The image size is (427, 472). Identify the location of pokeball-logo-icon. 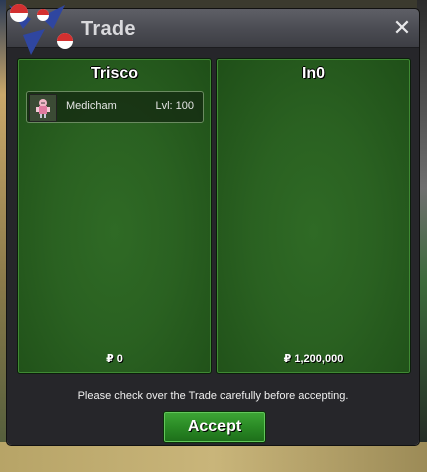
(41, 29).